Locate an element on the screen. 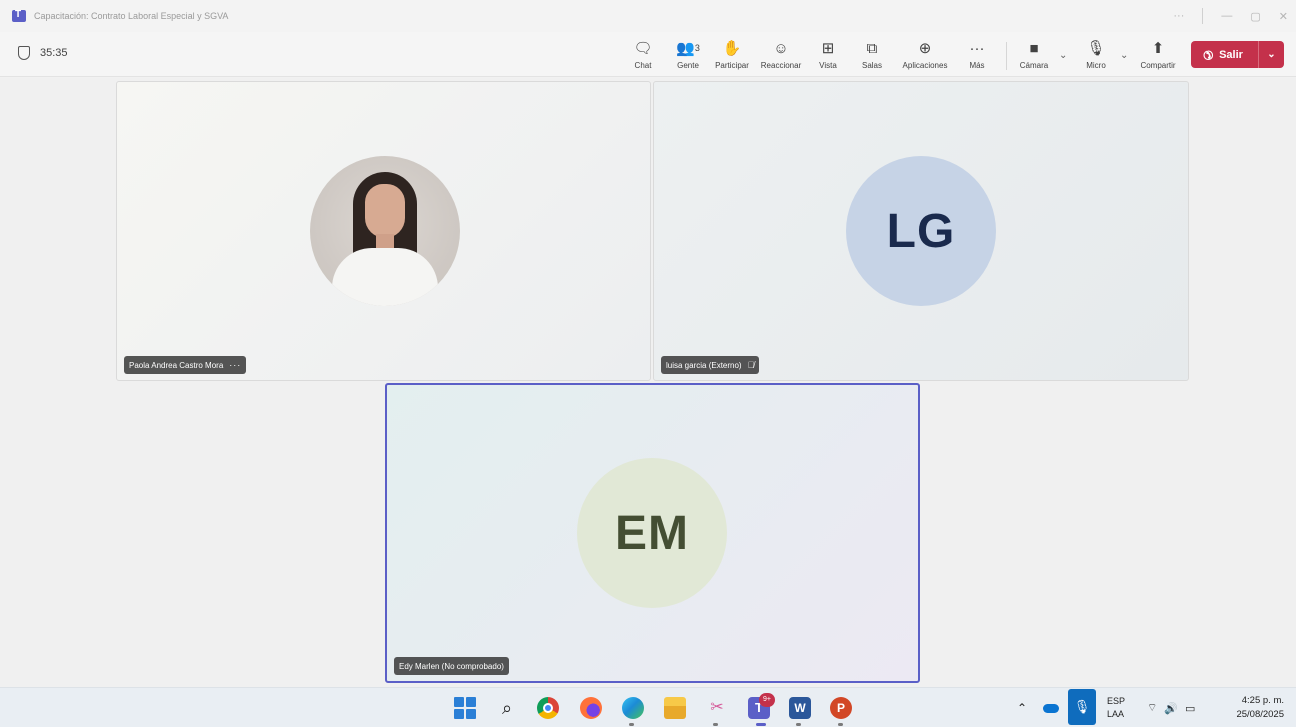  window-more-icon: ··· is located at coordinates (1178, 16).